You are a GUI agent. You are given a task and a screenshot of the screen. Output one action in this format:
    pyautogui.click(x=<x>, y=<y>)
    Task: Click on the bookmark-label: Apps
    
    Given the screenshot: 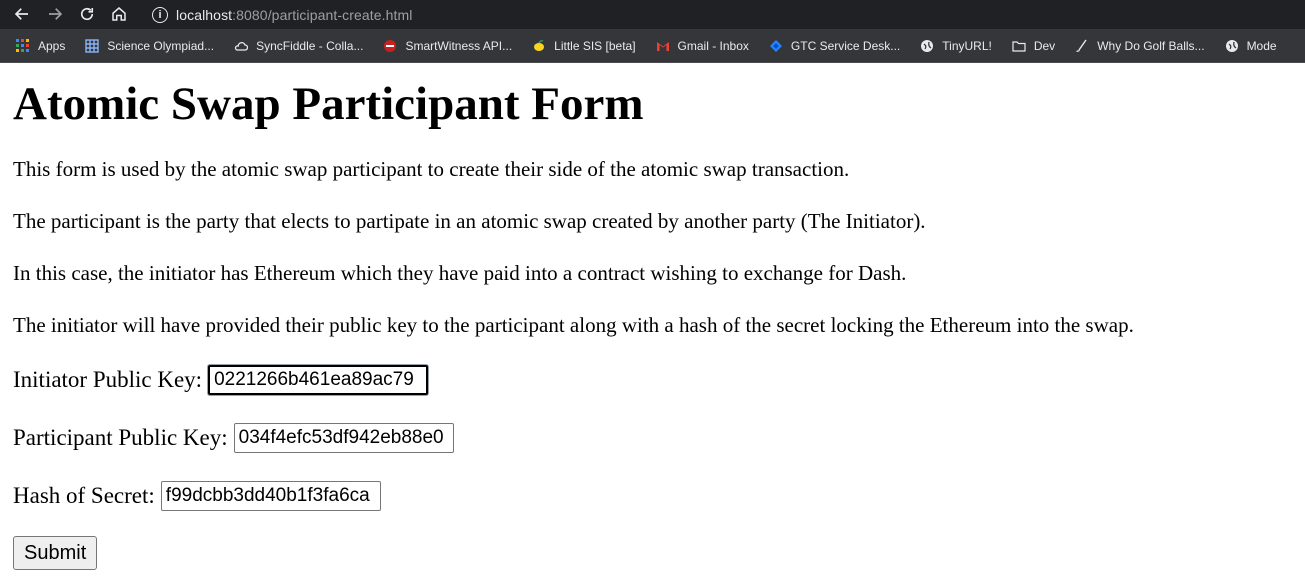 What is the action you would take?
    pyautogui.click(x=52, y=45)
    